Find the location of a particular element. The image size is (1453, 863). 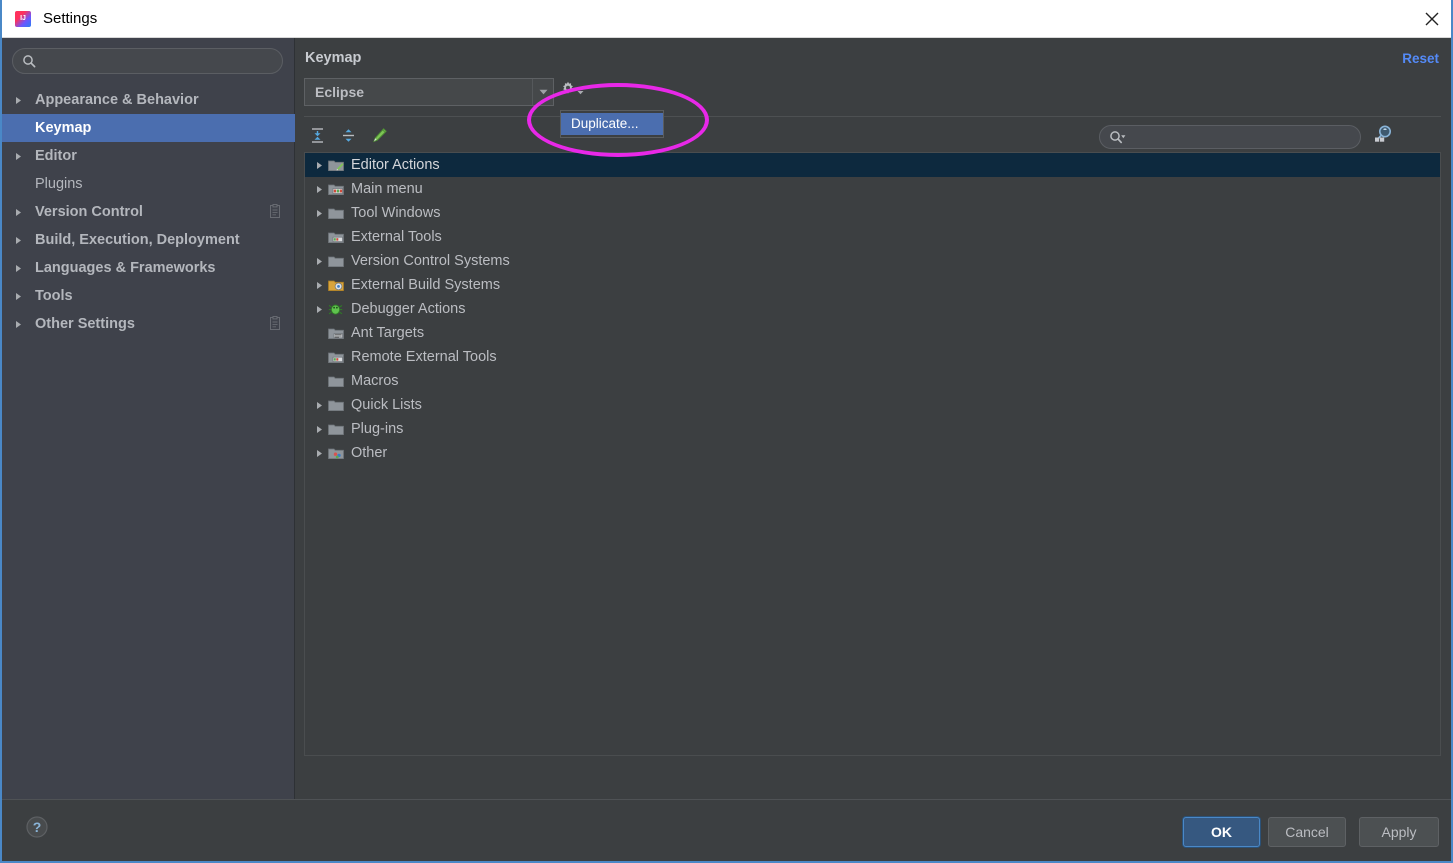

tree-row-label: Macros is located at coordinates (375, 381).